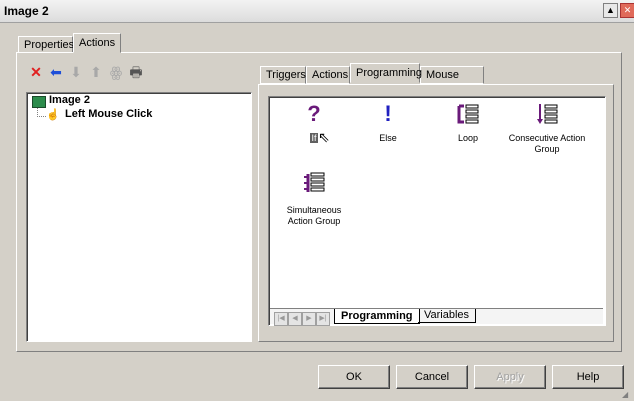  Describe the element at coordinates (26, 11) in the screenshot. I see `window-title: Image 2` at that location.